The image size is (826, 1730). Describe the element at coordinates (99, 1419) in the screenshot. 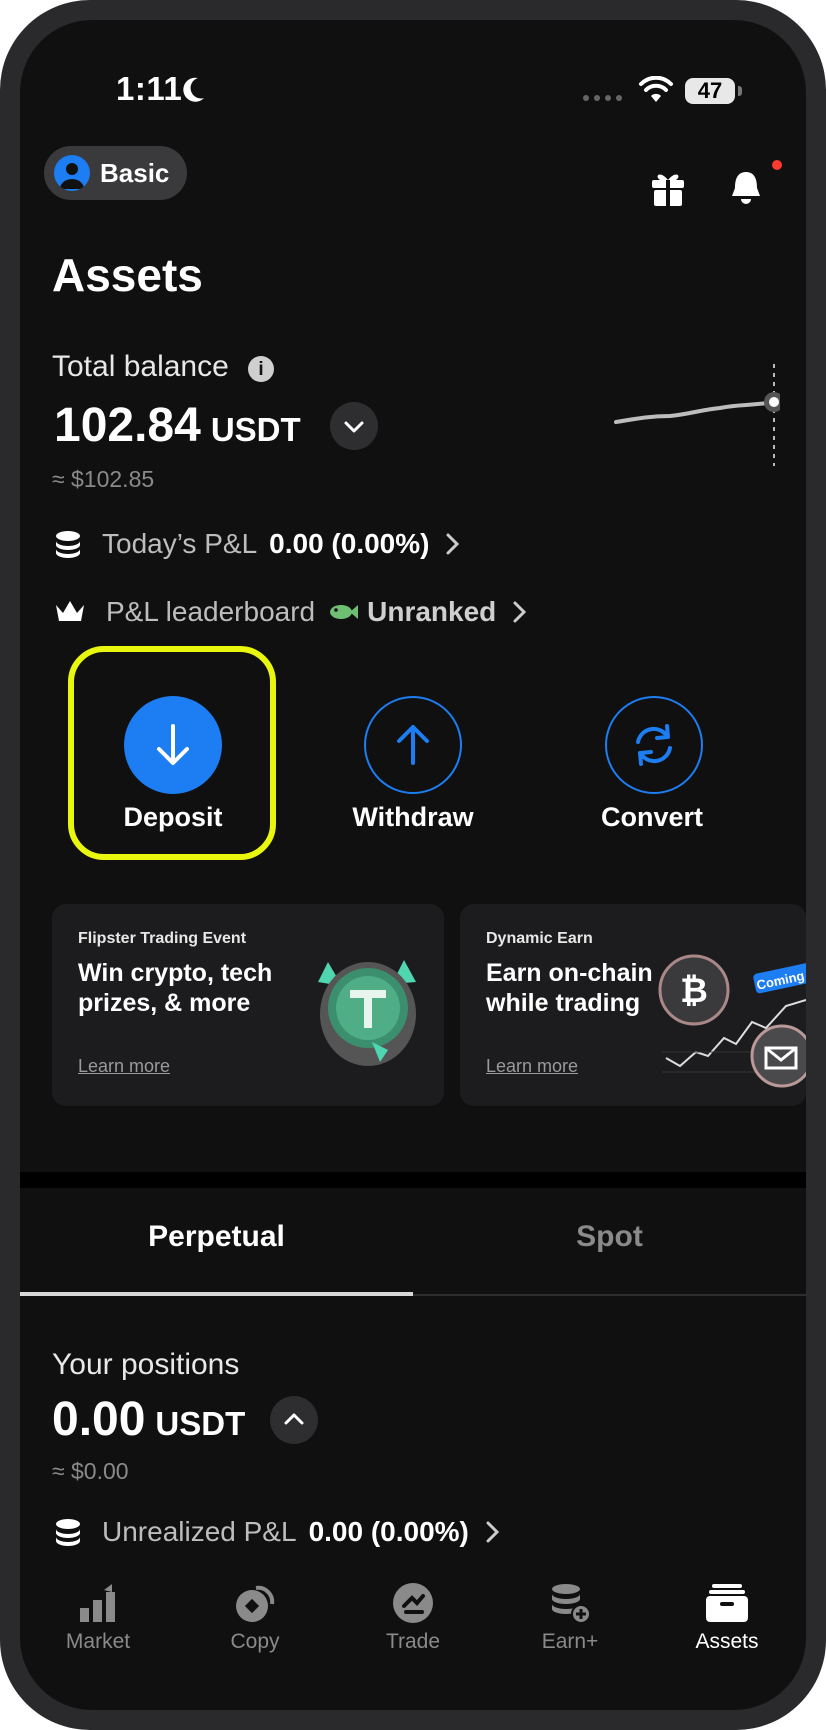

I see `positions-number: 0.00` at that location.